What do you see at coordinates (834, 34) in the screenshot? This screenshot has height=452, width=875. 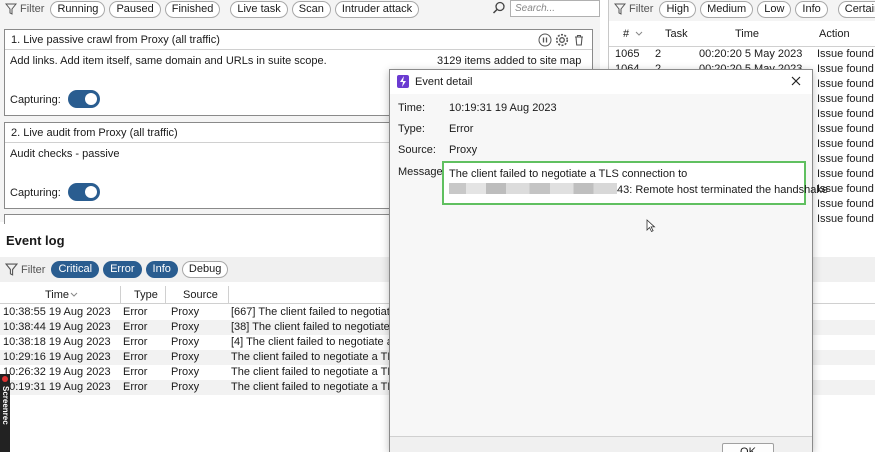 I see `column-header-action: Action` at bounding box center [834, 34].